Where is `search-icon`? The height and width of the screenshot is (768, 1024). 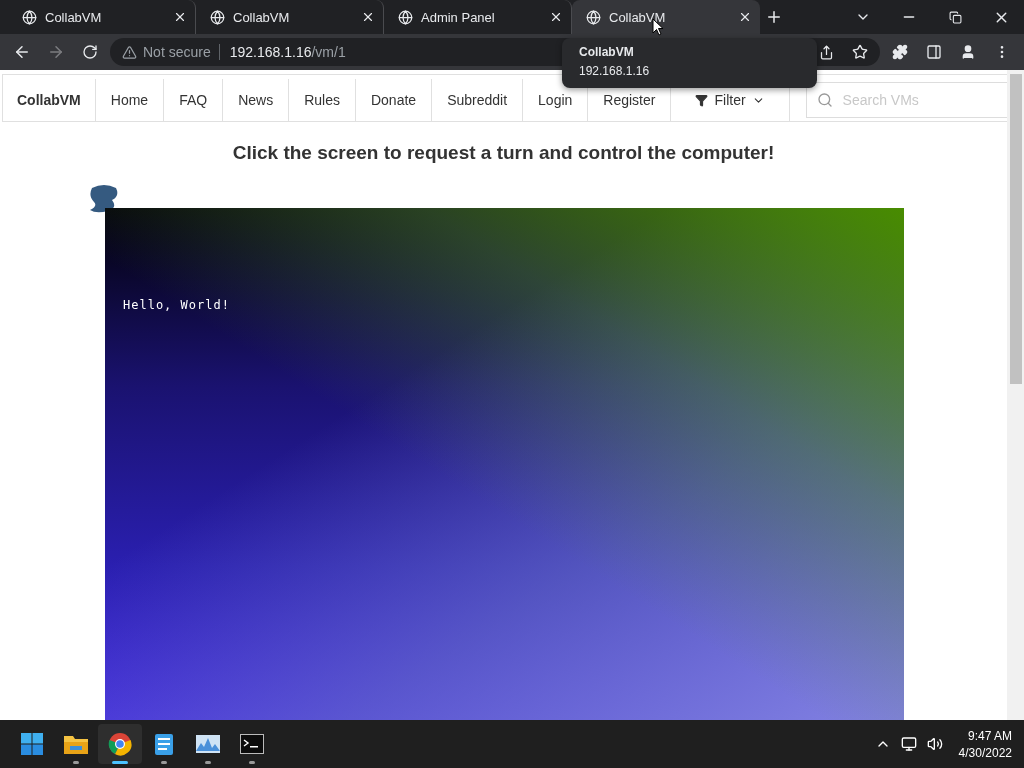 search-icon is located at coordinates (824, 100).